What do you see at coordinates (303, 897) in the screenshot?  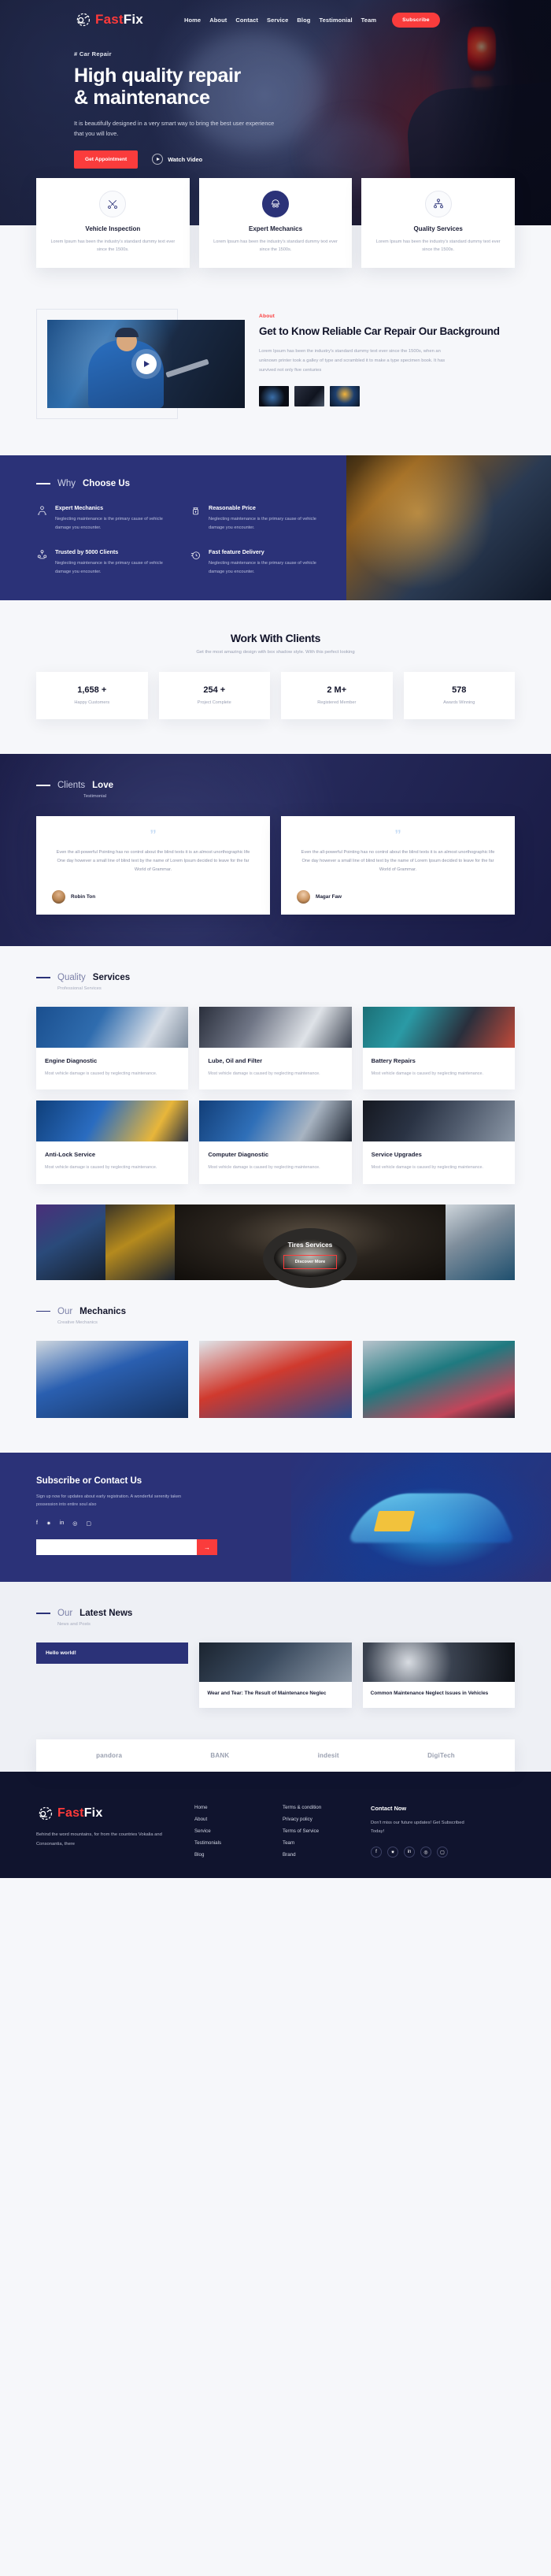 I see `avatar` at bounding box center [303, 897].